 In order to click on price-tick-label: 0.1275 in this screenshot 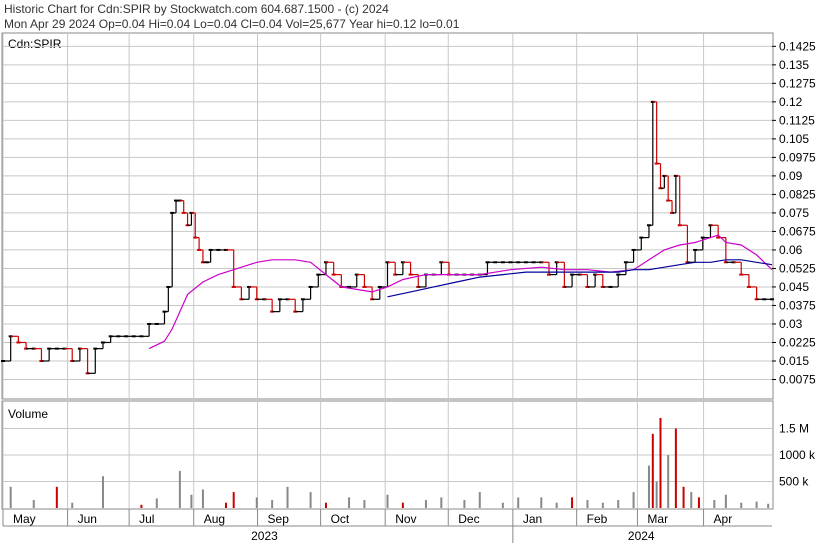, I will do `click(797, 83)`.